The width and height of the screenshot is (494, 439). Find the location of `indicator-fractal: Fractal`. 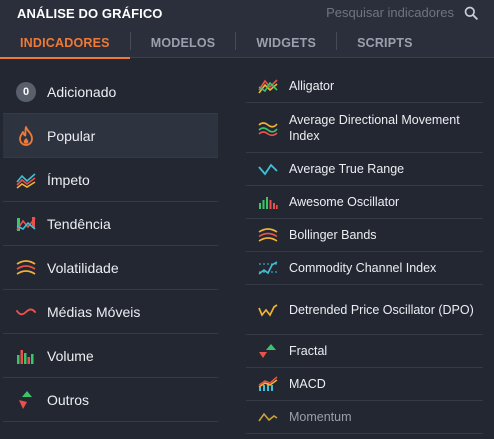

indicator-fractal: Fractal is located at coordinates (364, 351).